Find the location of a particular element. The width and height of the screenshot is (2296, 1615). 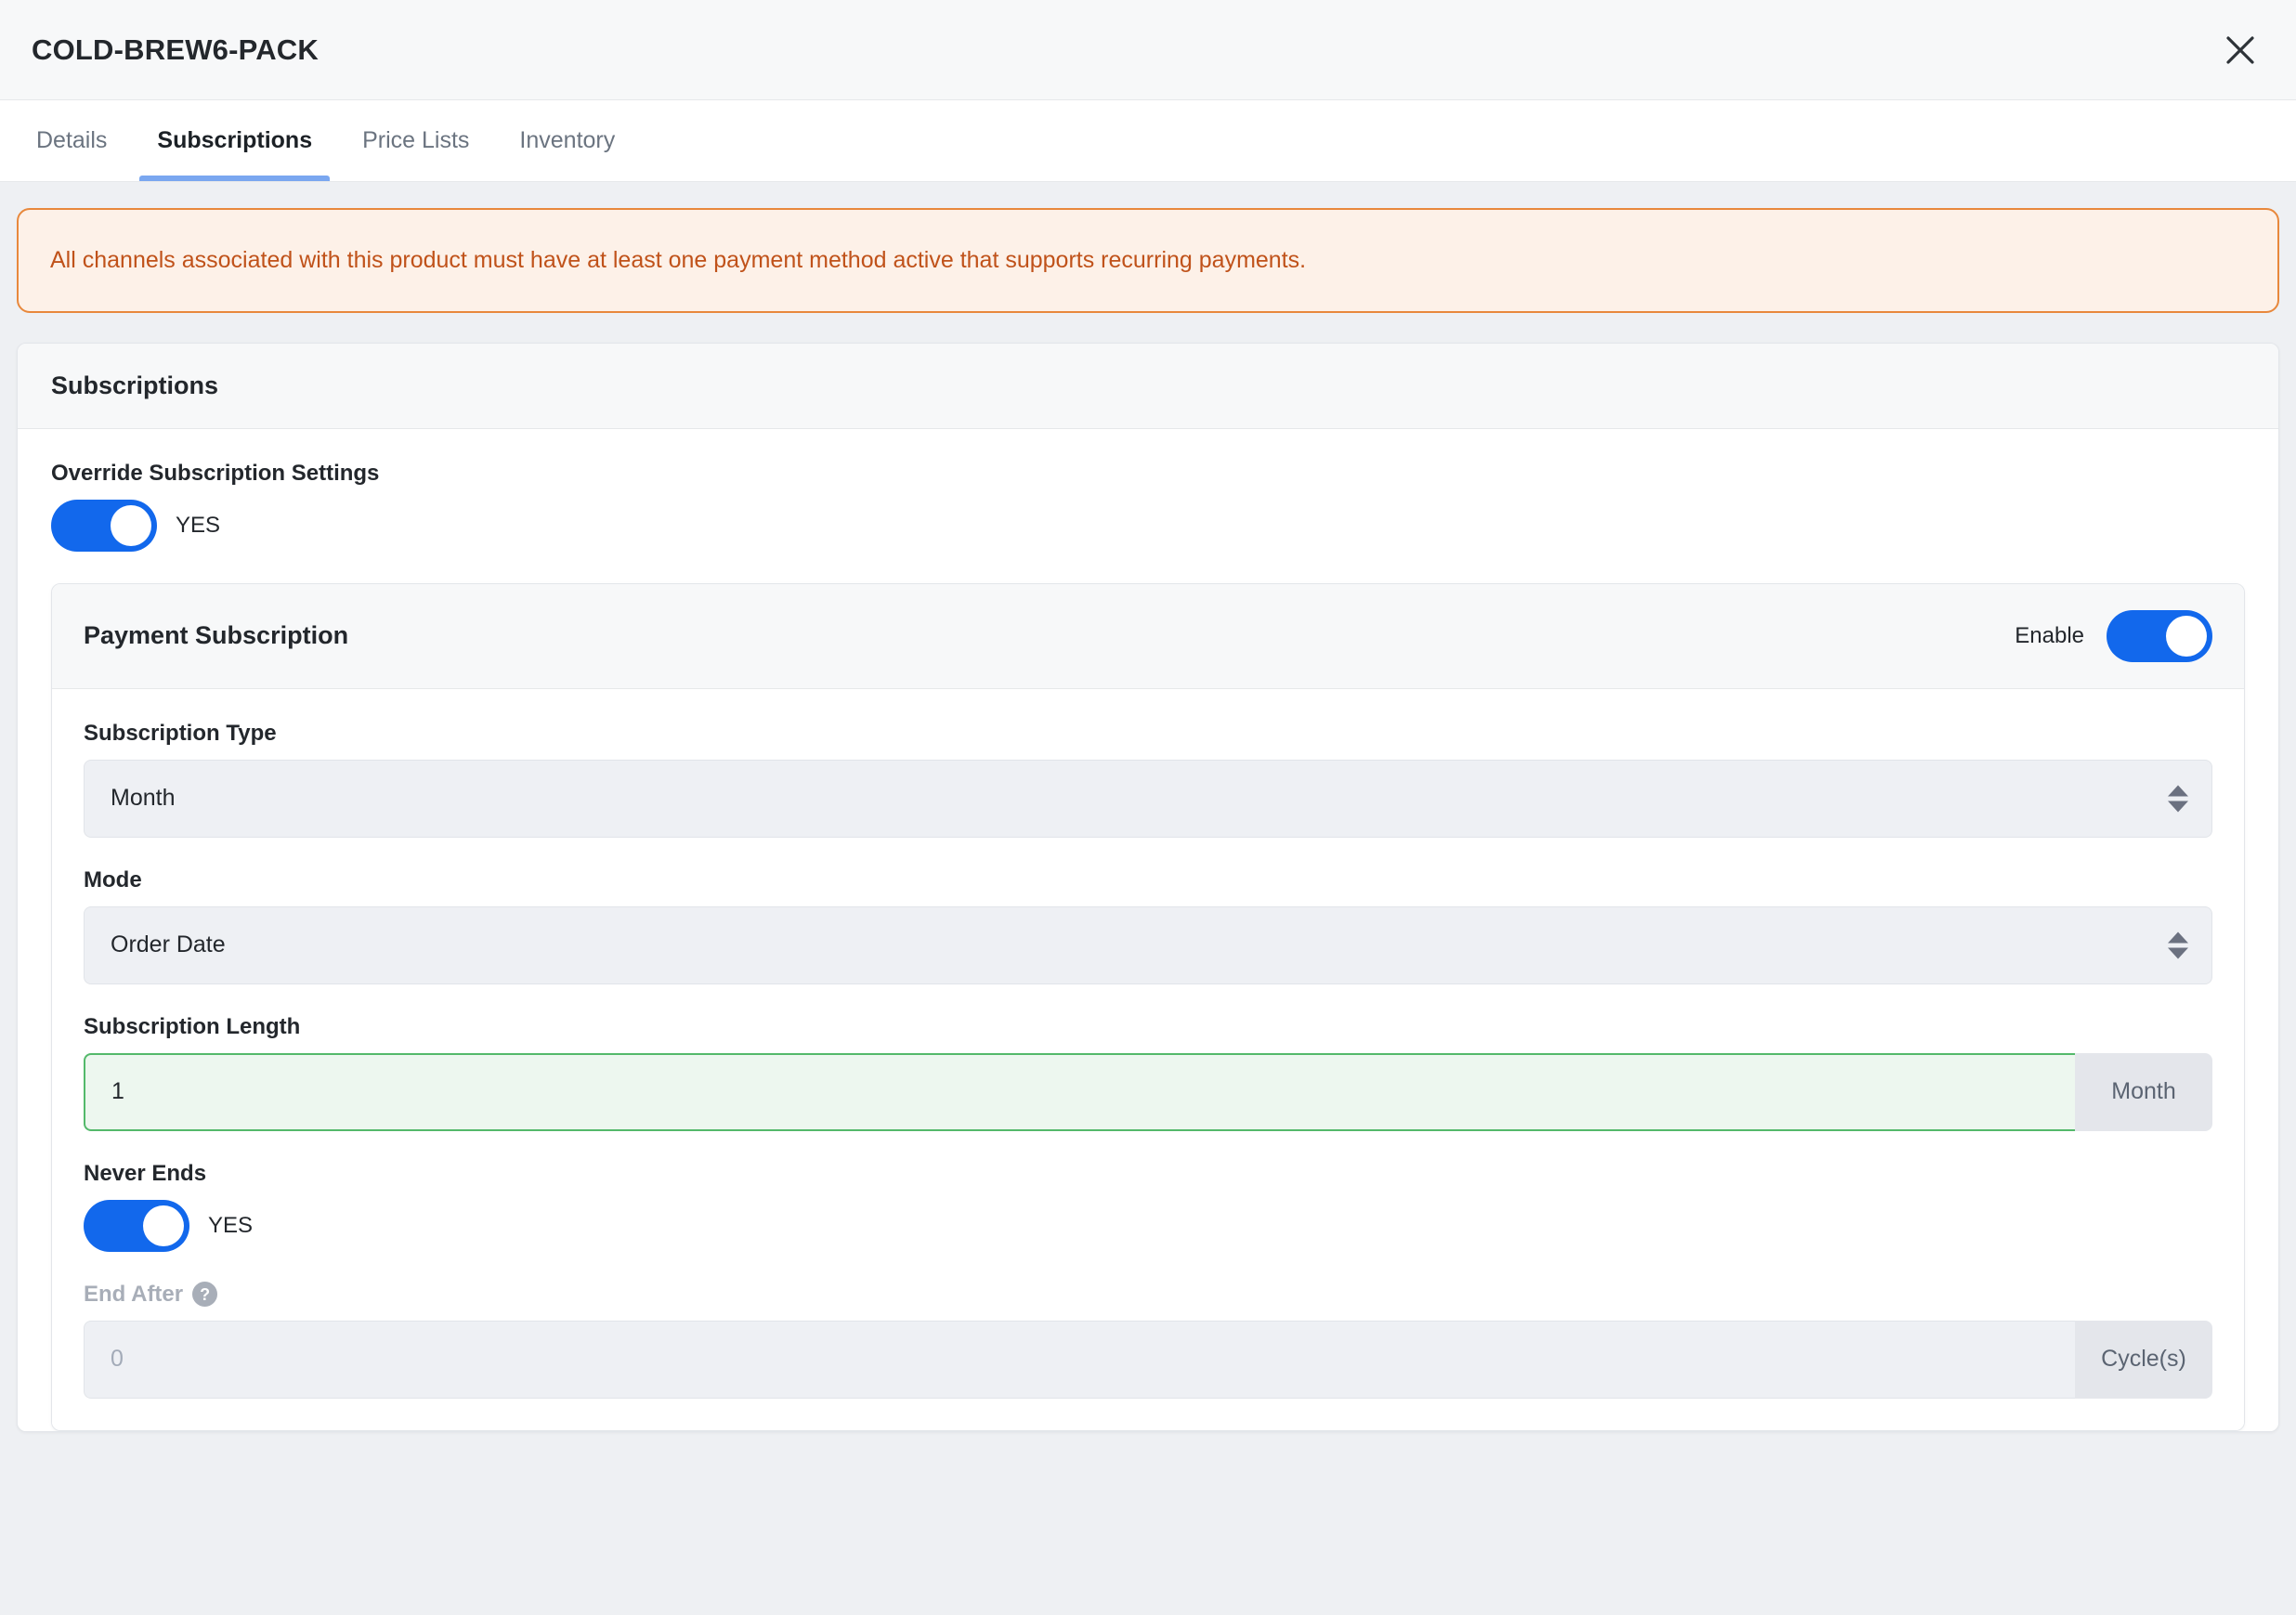

override-subscription-settings-row: YES is located at coordinates (1148, 525).